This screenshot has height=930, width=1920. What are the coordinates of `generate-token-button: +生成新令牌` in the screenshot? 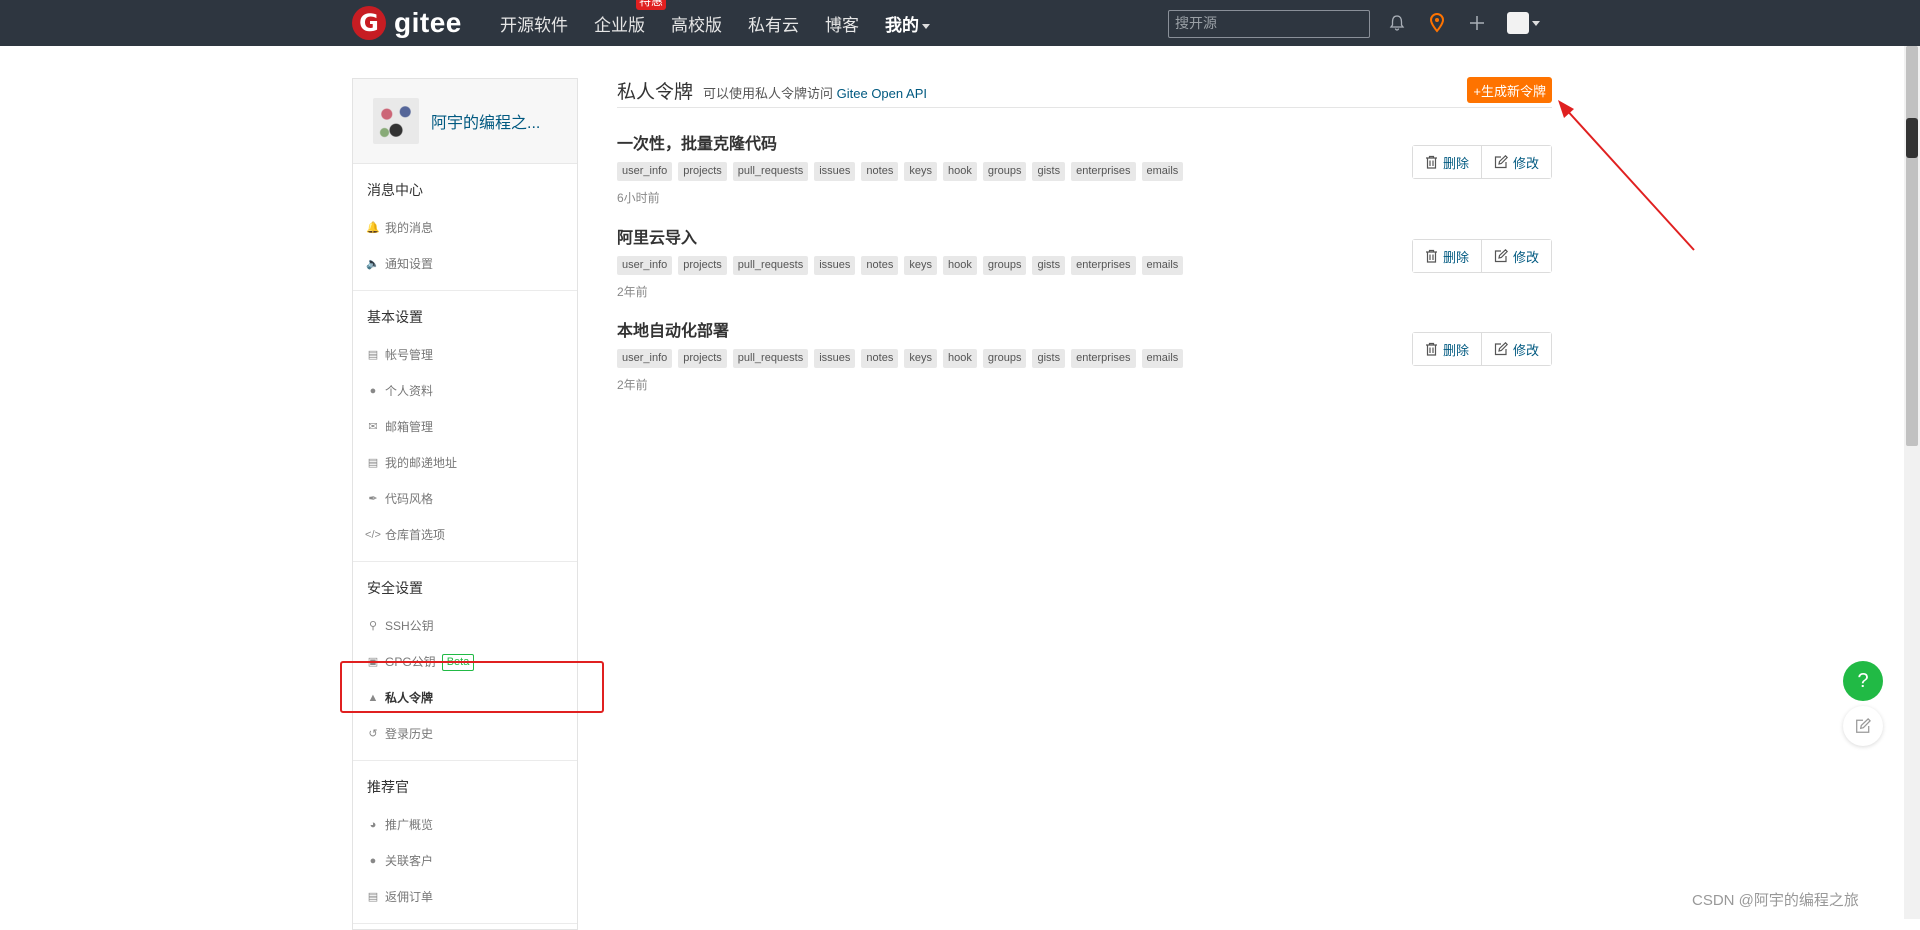 It's located at (1509, 90).